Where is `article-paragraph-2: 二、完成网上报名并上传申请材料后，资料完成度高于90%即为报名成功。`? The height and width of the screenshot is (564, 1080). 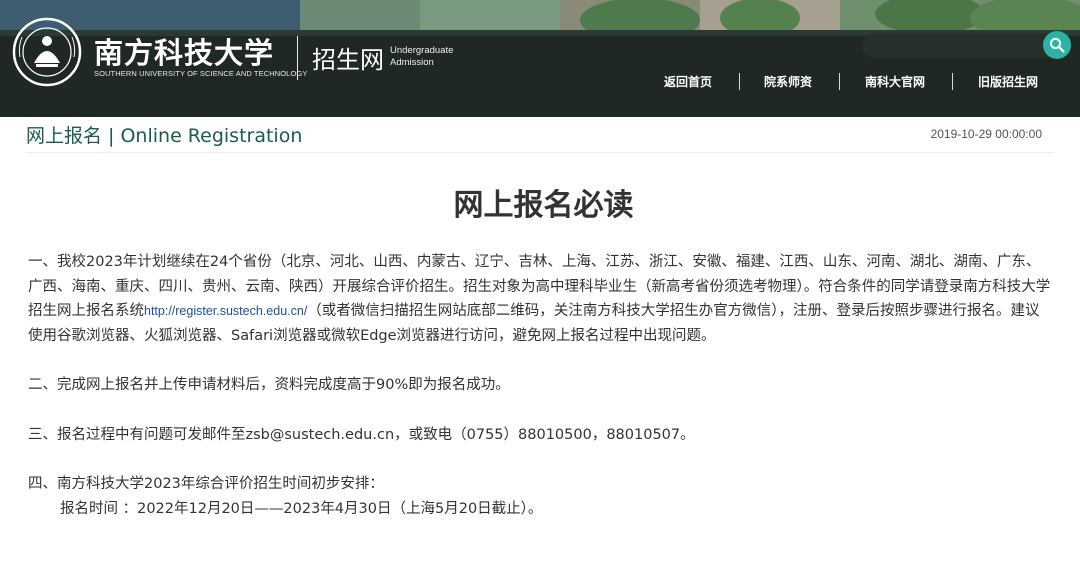 article-paragraph-2: 二、完成网上报名并上传申请材料后，资料完成度高于90%即为报名成功。 is located at coordinates (269, 385).